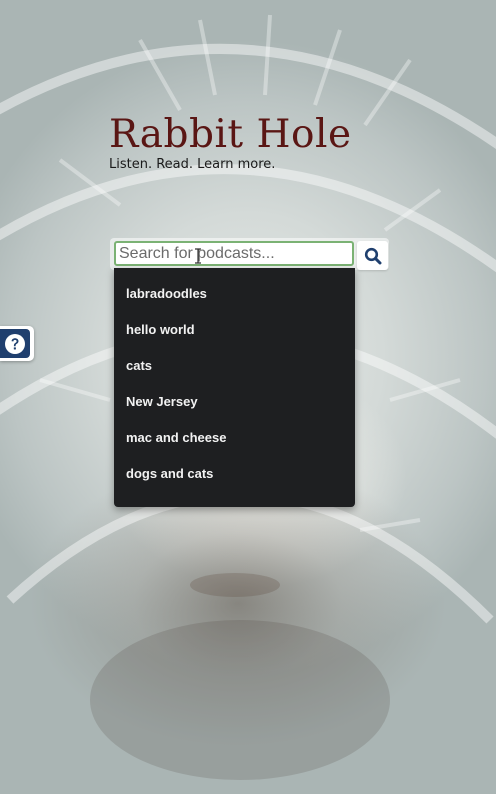  Describe the element at coordinates (234, 402) in the screenshot. I see `suggestion-item: New Jersey` at that location.